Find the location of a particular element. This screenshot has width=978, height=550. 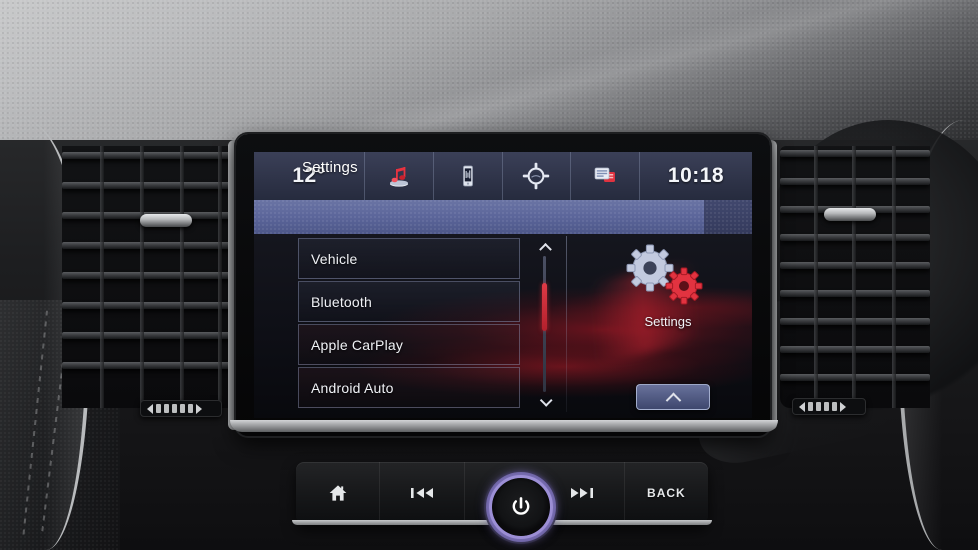

power-icon is located at coordinates (521, 506).